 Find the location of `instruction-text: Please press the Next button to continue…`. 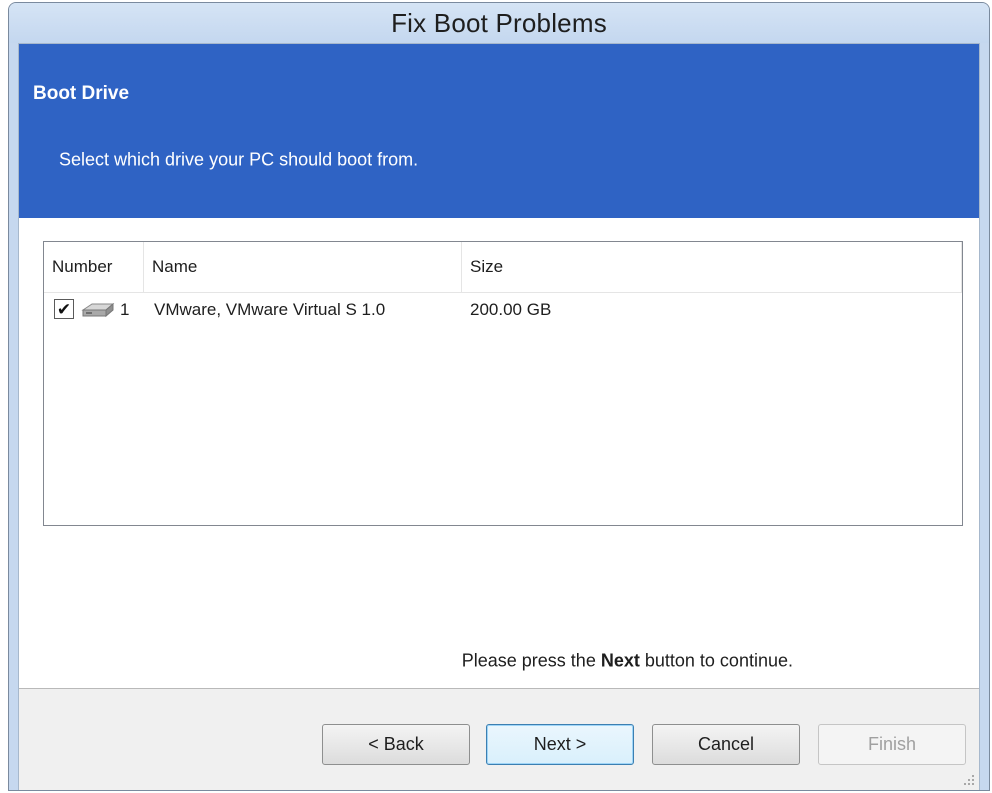

instruction-text: Please press the Next button to continue… is located at coordinates (627, 661).